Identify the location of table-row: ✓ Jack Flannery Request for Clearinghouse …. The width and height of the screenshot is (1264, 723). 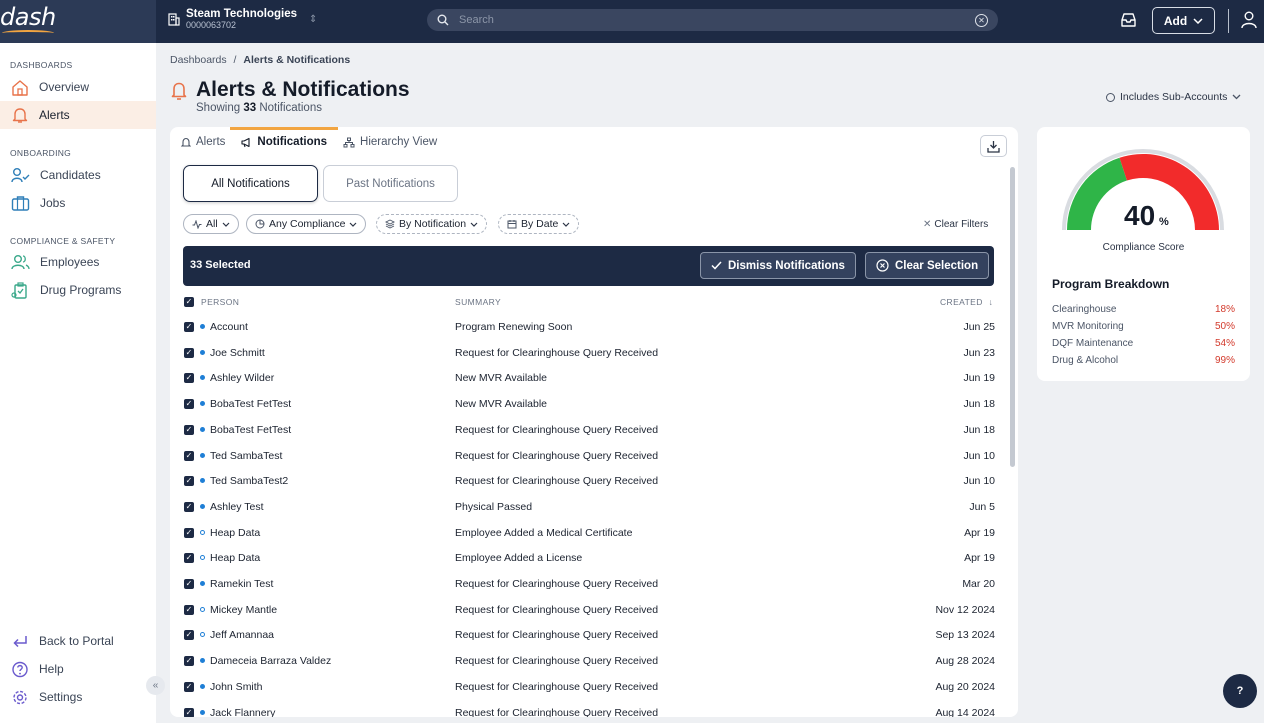
(590, 709).